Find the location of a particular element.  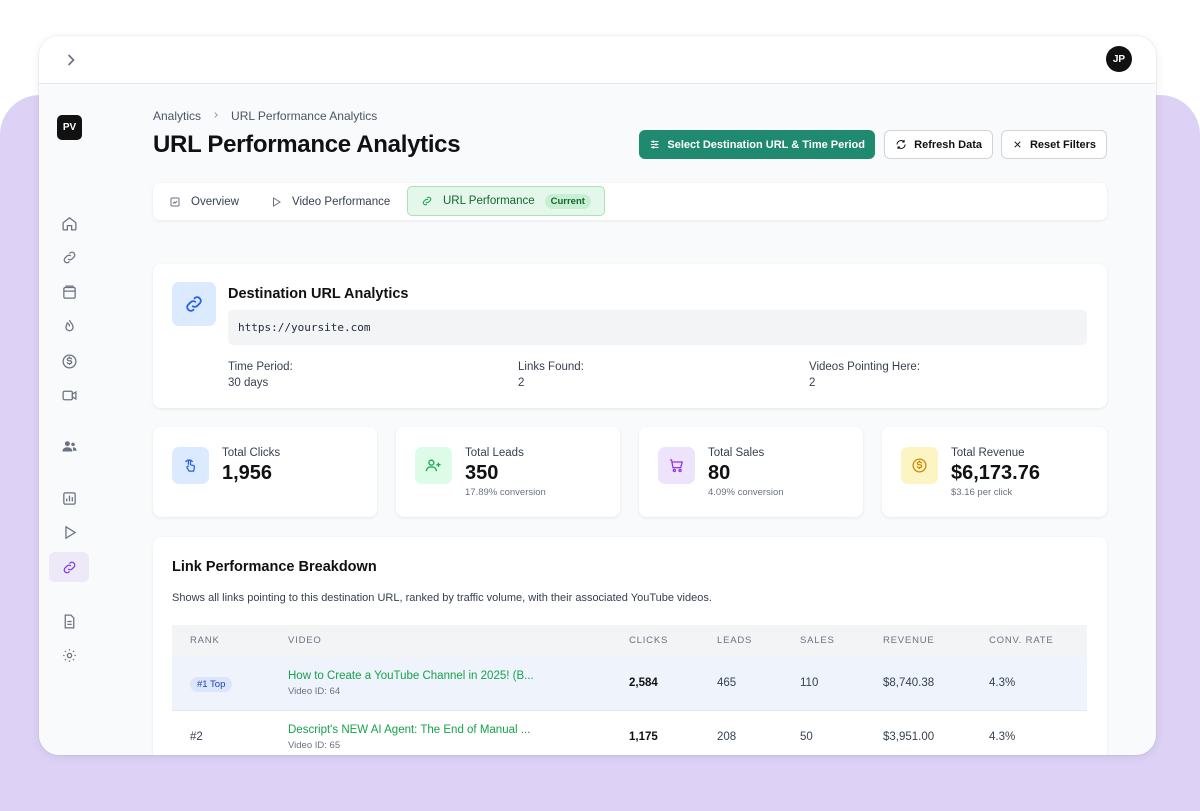

breadcrumb-current: URL Performance Analytics is located at coordinates (304, 116).